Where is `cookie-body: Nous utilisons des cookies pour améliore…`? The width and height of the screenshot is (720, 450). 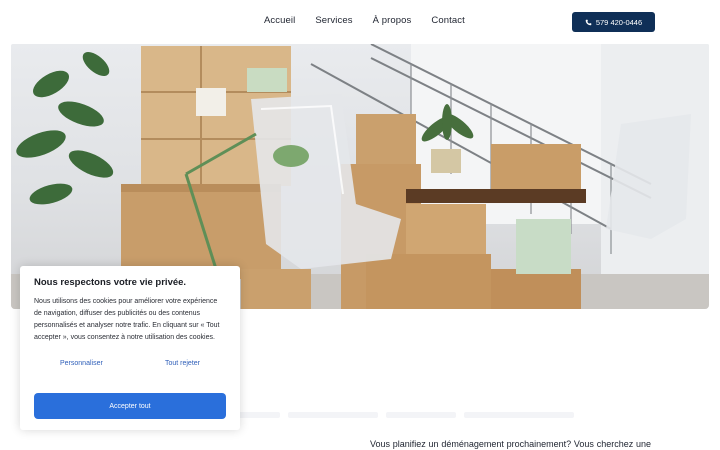 cookie-body: Nous utilisons des cookies pour améliore… is located at coordinates (127, 319).